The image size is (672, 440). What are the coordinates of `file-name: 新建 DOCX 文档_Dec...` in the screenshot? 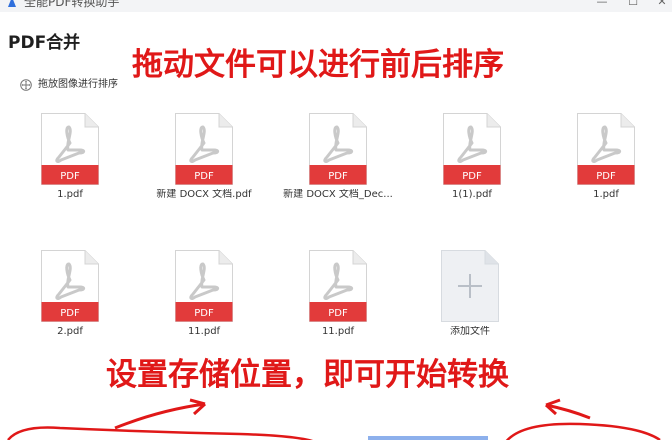 It's located at (338, 194).